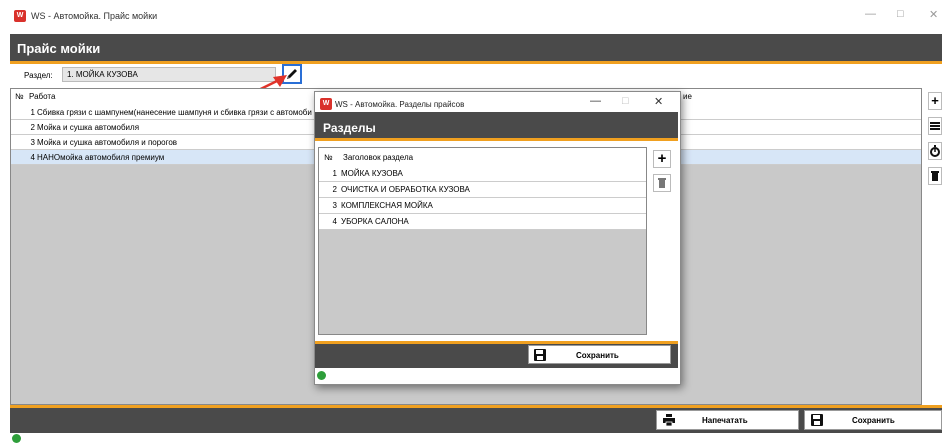 Image resolution: width=942 pixels, height=444 pixels. What do you see at coordinates (101, 157) in the screenshot?
I see `row-work: НАНОмойка автомобиля премиум` at bounding box center [101, 157].